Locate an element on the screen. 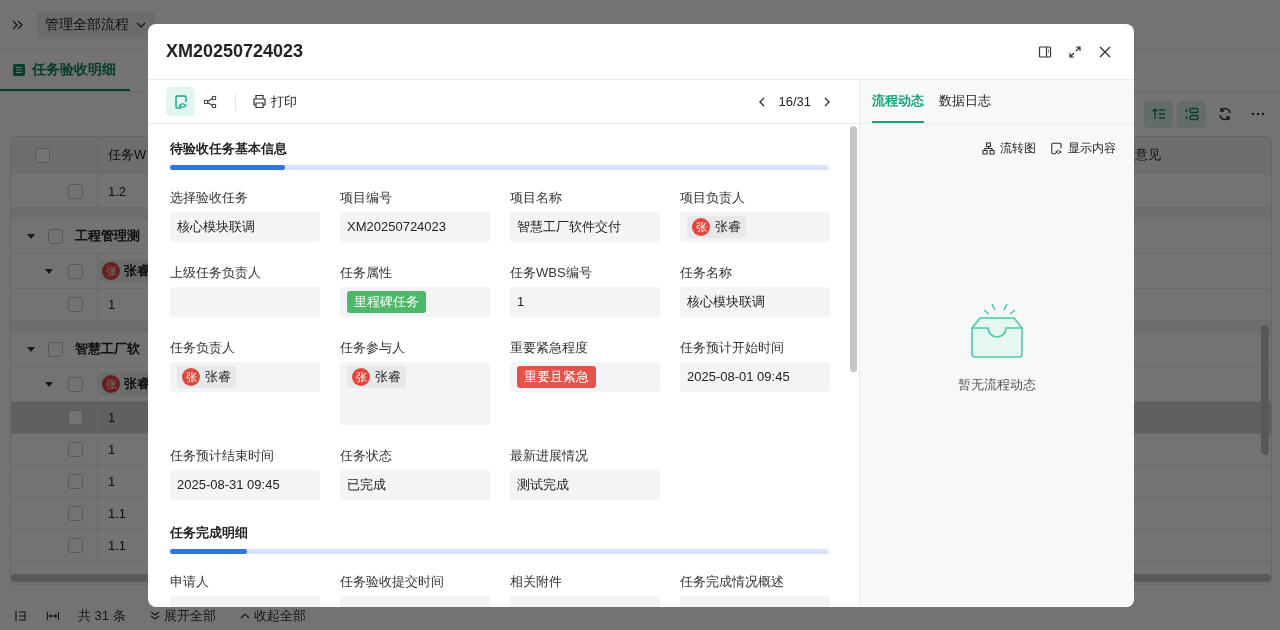  field-label: 任务预计结束时间 is located at coordinates (222, 456).